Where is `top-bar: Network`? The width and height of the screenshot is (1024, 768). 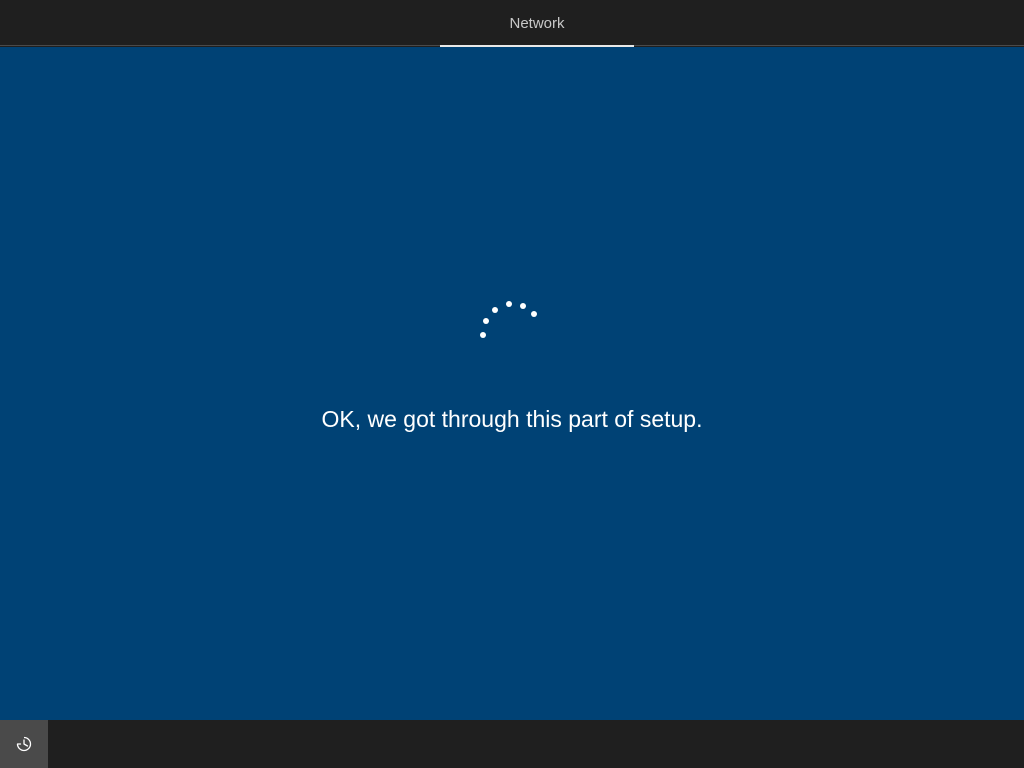
top-bar: Network is located at coordinates (512, 24).